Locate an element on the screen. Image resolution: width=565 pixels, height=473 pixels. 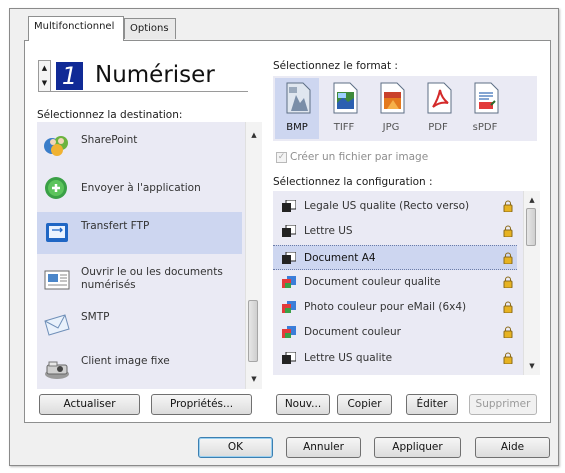
format-label-tiff: TIFF is located at coordinates (344, 127).